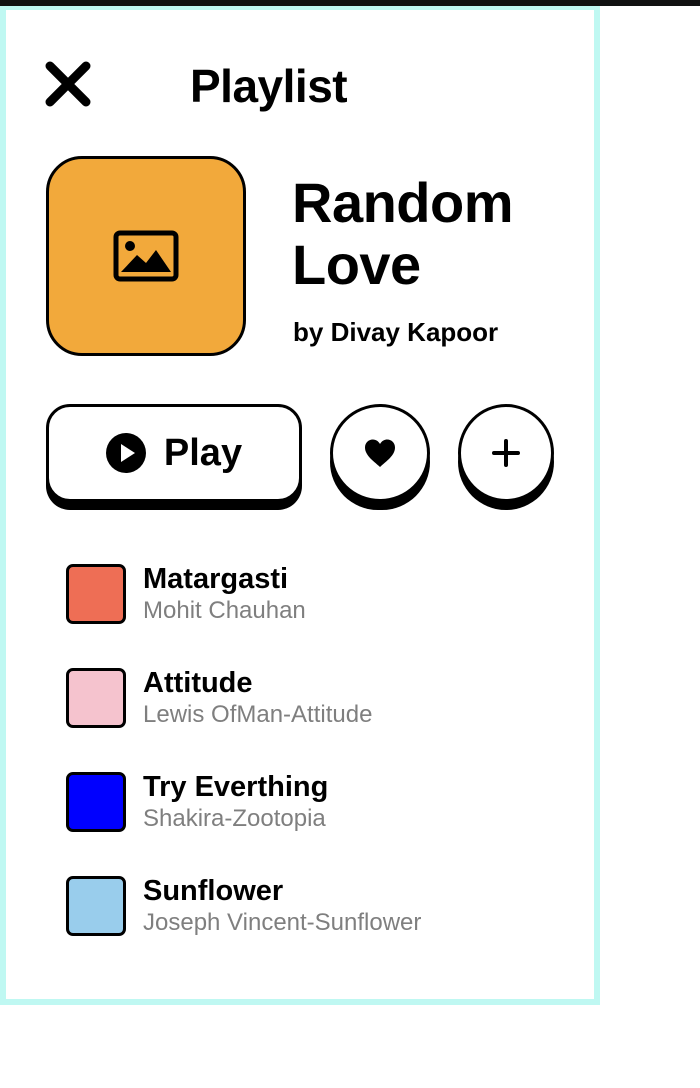  What do you see at coordinates (236, 787) in the screenshot?
I see `track-title: Try Everthing` at bounding box center [236, 787].